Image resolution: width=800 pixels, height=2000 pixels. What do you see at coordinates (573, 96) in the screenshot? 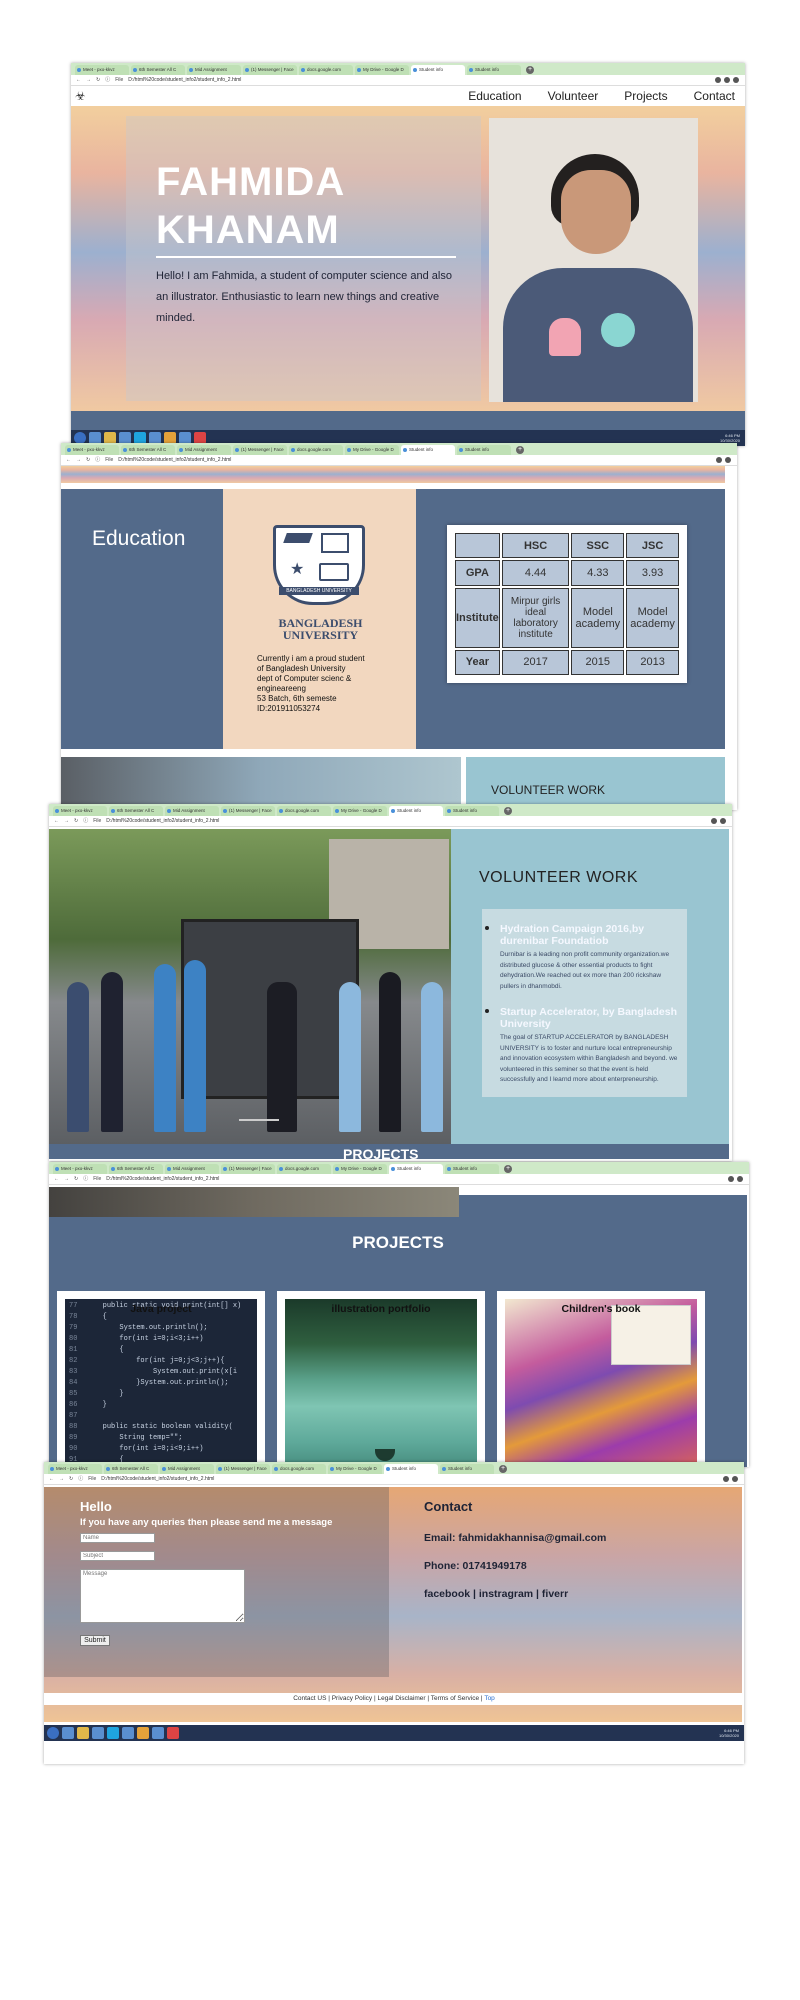
I see `nav-link-volunteer: Volunteer` at bounding box center [573, 96].